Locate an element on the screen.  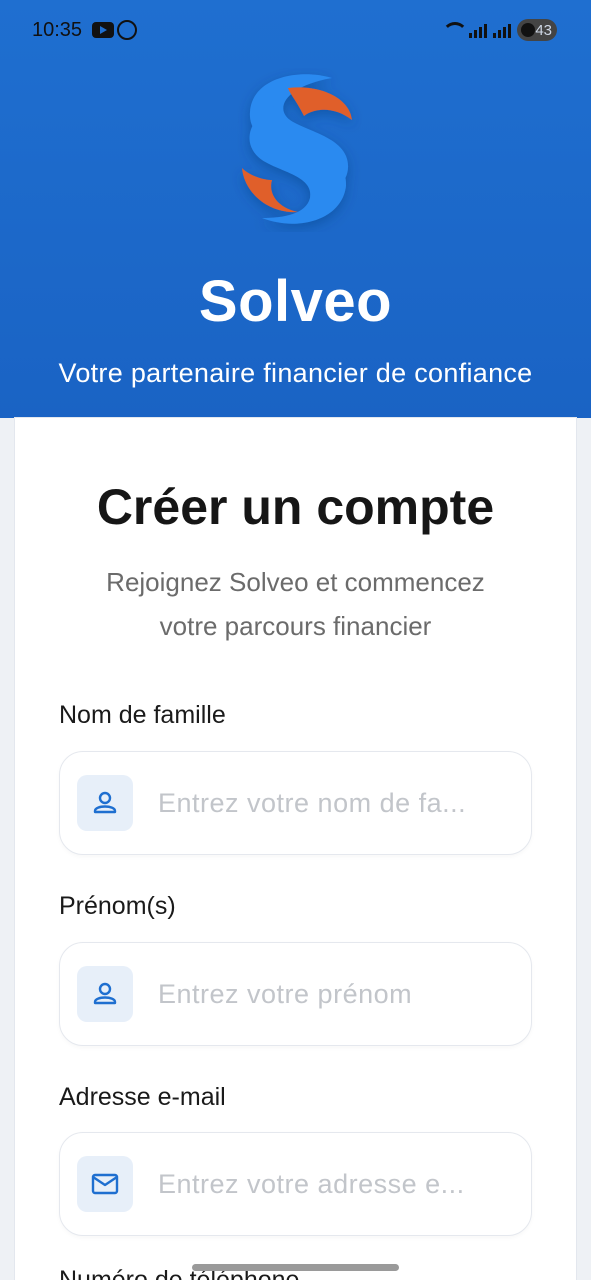
form-subtitle-line1: Rejoignez Solveo et commencez is located at coordinates (295, 582).